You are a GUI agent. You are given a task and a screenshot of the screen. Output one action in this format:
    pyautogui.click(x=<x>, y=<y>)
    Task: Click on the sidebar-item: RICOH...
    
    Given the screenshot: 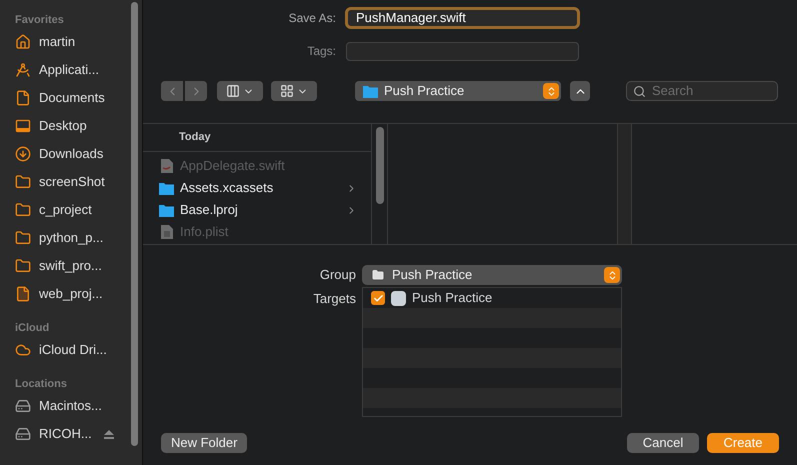 What is the action you would take?
    pyautogui.click(x=78, y=434)
    